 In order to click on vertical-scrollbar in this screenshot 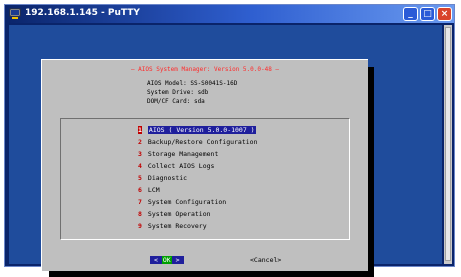, I will do `click(448, 144)`.